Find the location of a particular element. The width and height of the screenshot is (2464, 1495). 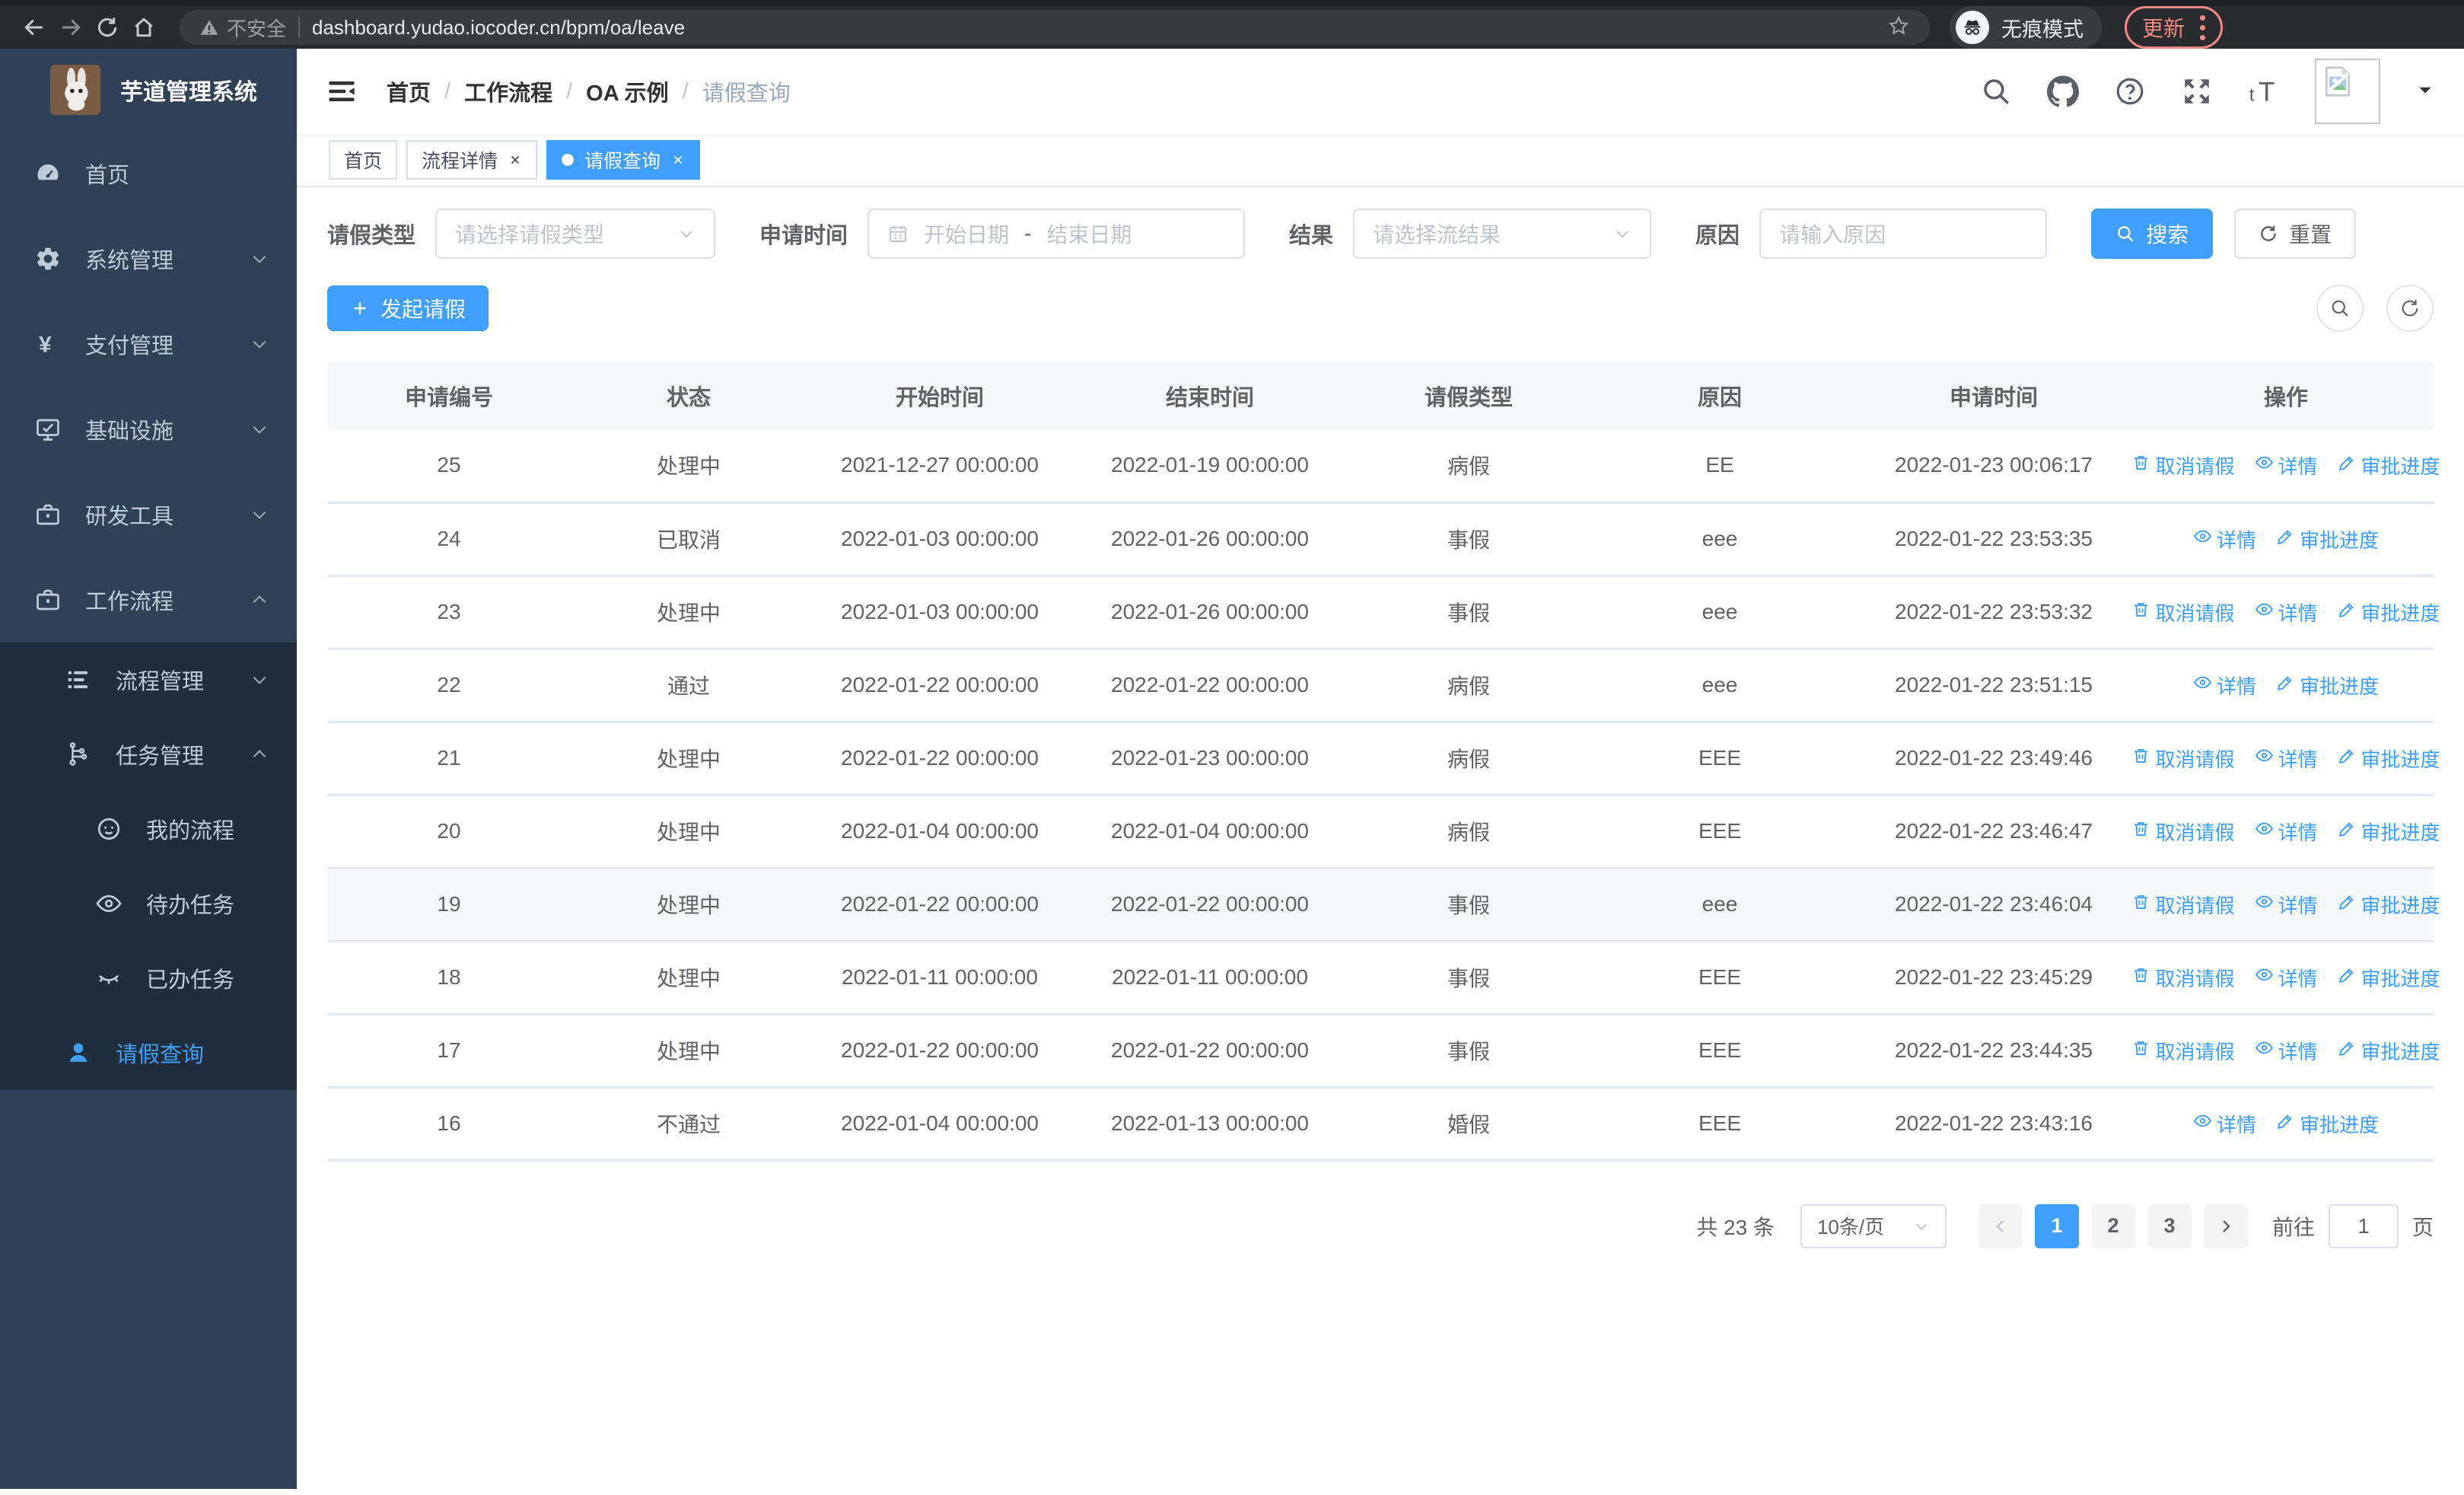

apply-time-range-picker: 开始日期 - 结束日期 is located at coordinates (1056, 234).